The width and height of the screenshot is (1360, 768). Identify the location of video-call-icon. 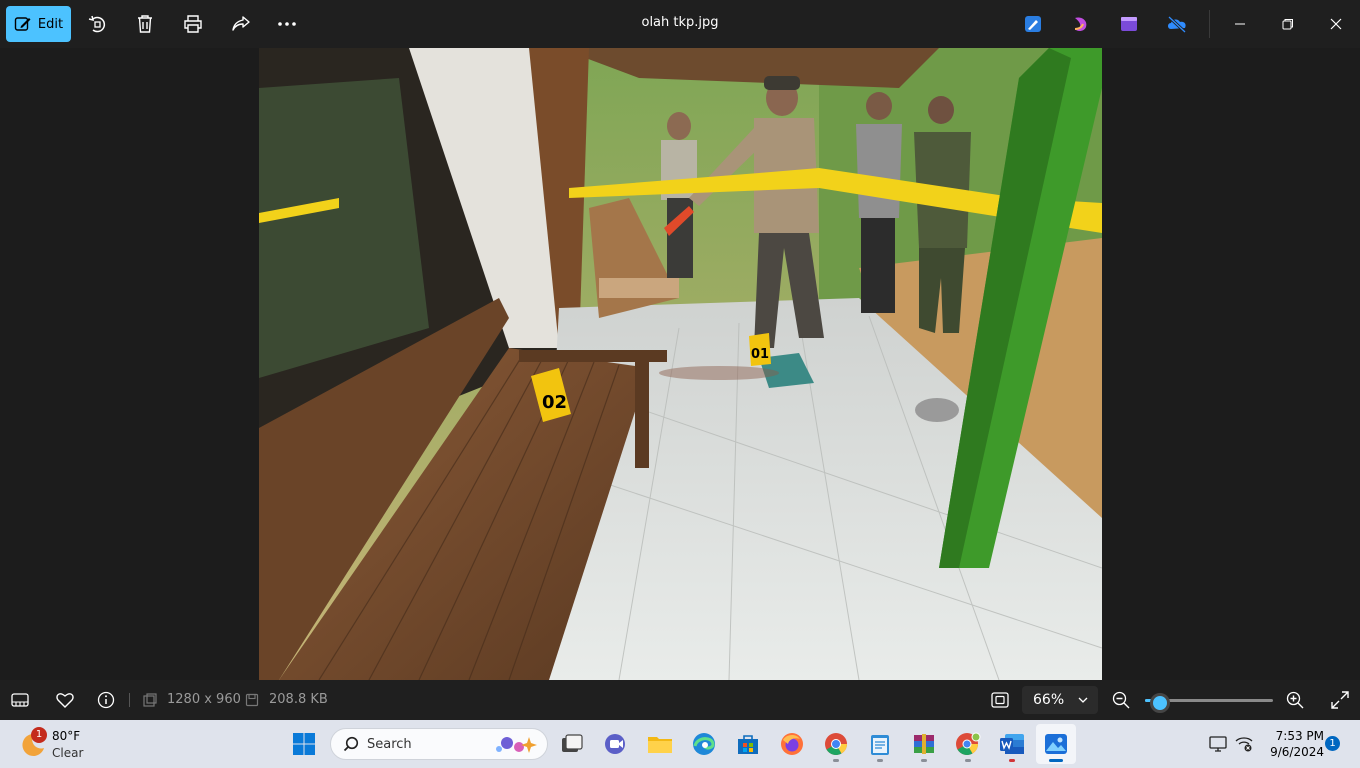
(615, 744).